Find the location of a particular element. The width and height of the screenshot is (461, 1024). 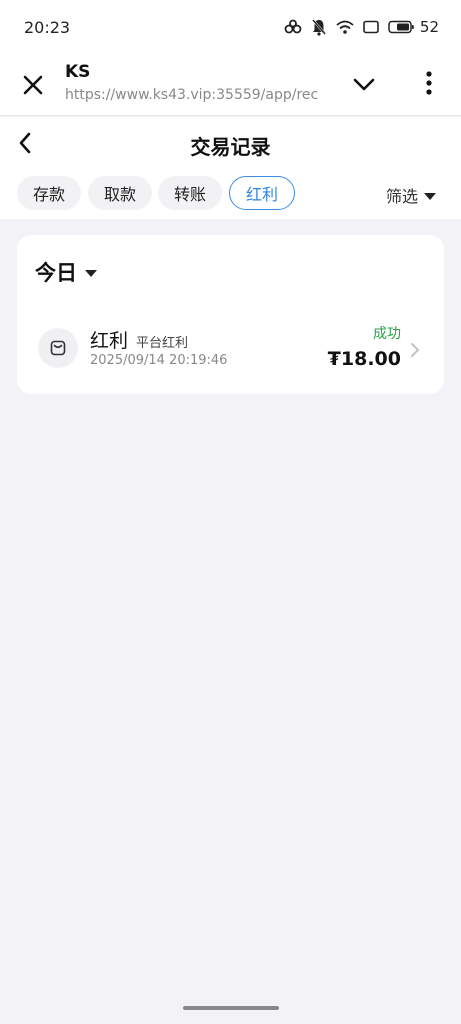

tab-transfer: 转账 is located at coordinates (190, 193).